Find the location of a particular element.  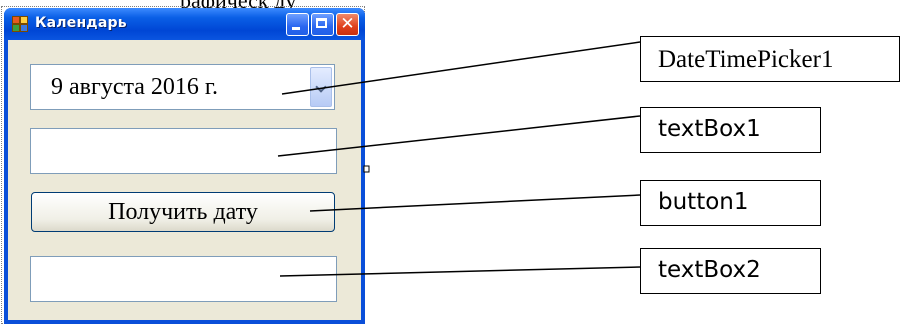

resize-handle is located at coordinates (366, 169).